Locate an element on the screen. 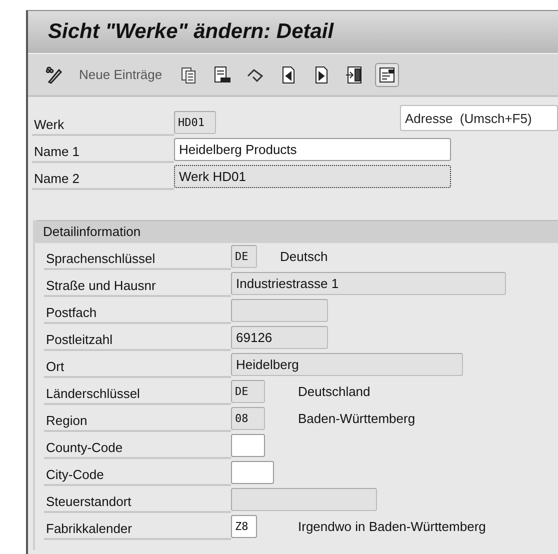 This screenshot has height=554, width=558. input-field: HD01 is located at coordinates (195, 122).